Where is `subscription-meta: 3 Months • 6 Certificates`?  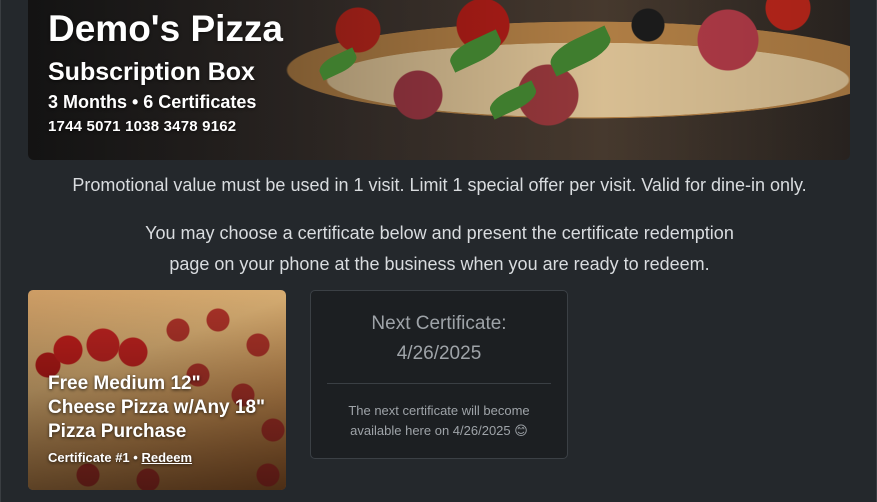 subscription-meta: 3 Months • 6 Certificates is located at coordinates (152, 102).